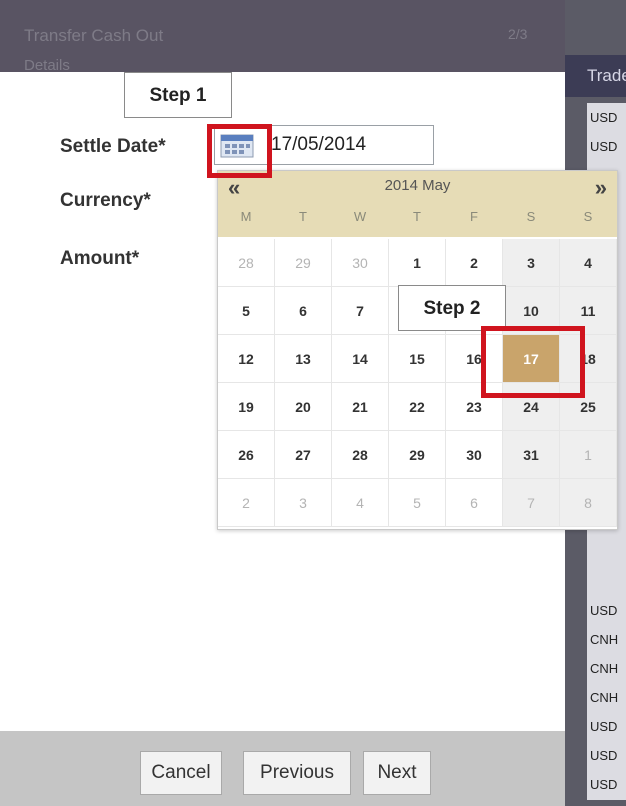 Image resolution: width=626 pixels, height=806 pixels. I want to click on cancel-button: Cancel, so click(181, 773).